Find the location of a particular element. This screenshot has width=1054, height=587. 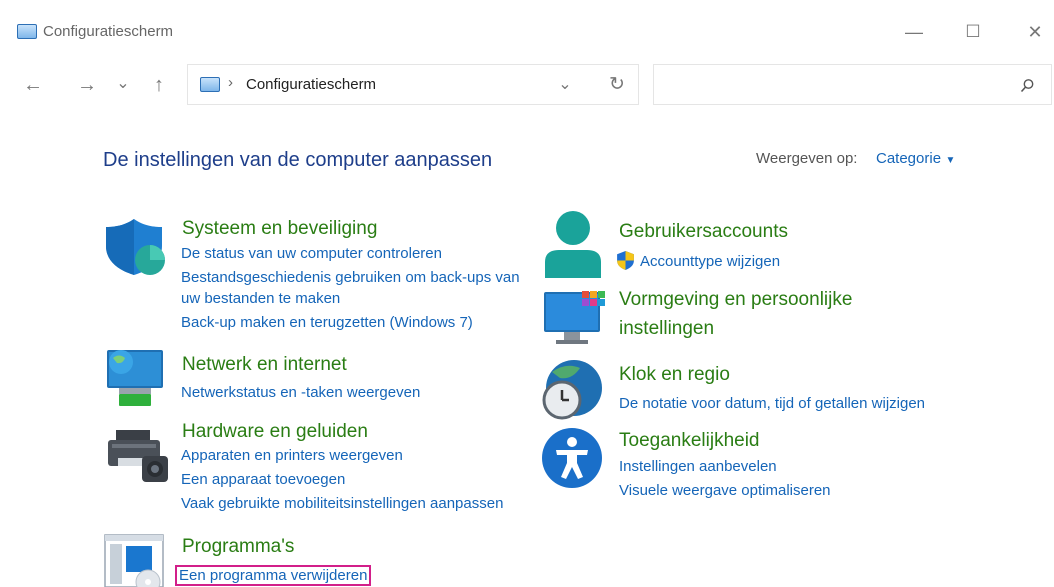

search-icon is located at coordinates (1027, 86).